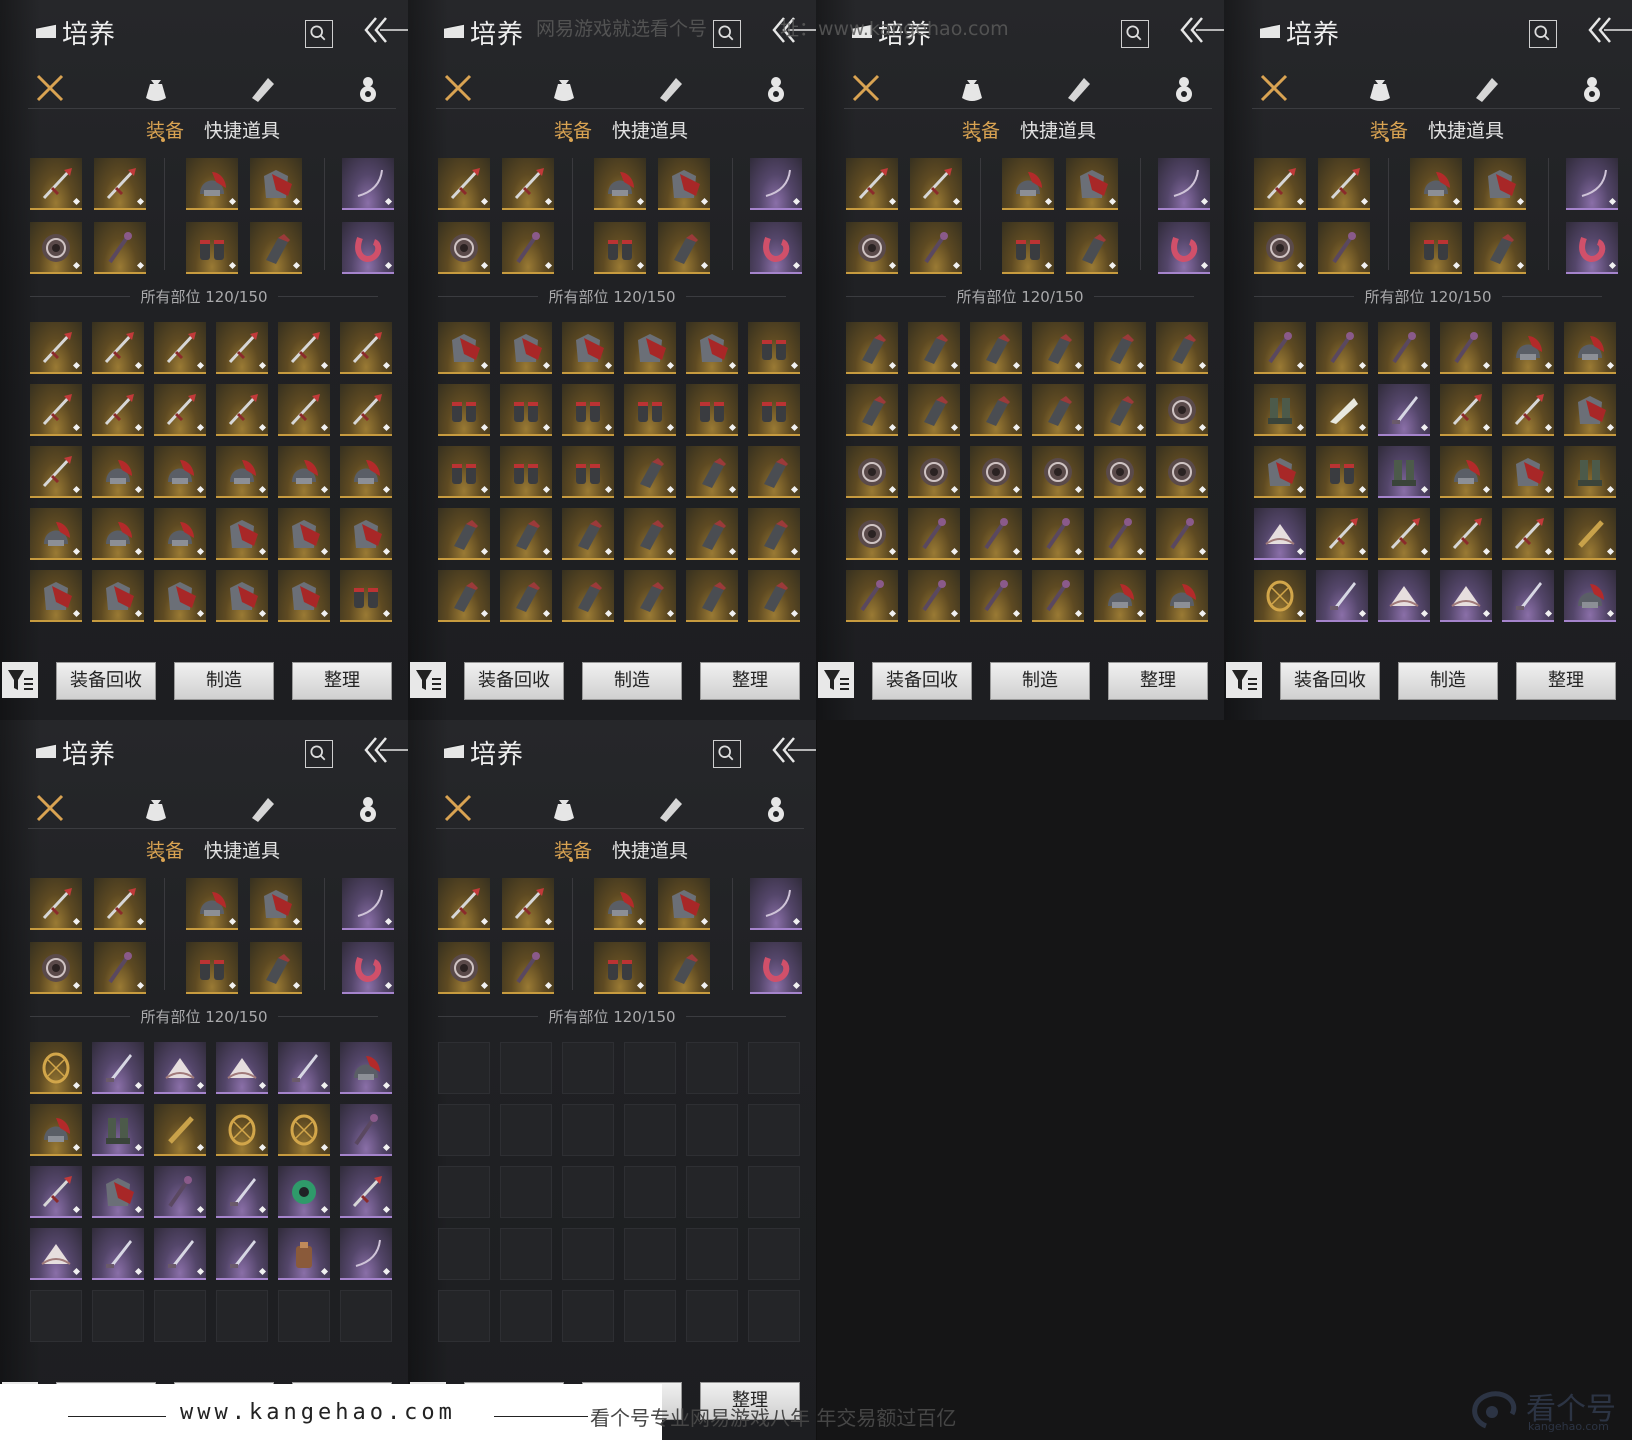 The image size is (1632, 1440). What do you see at coordinates (165, 849) in the screenshot?
I see `tab-equipment: 装备` at bounding box center [165, 849].